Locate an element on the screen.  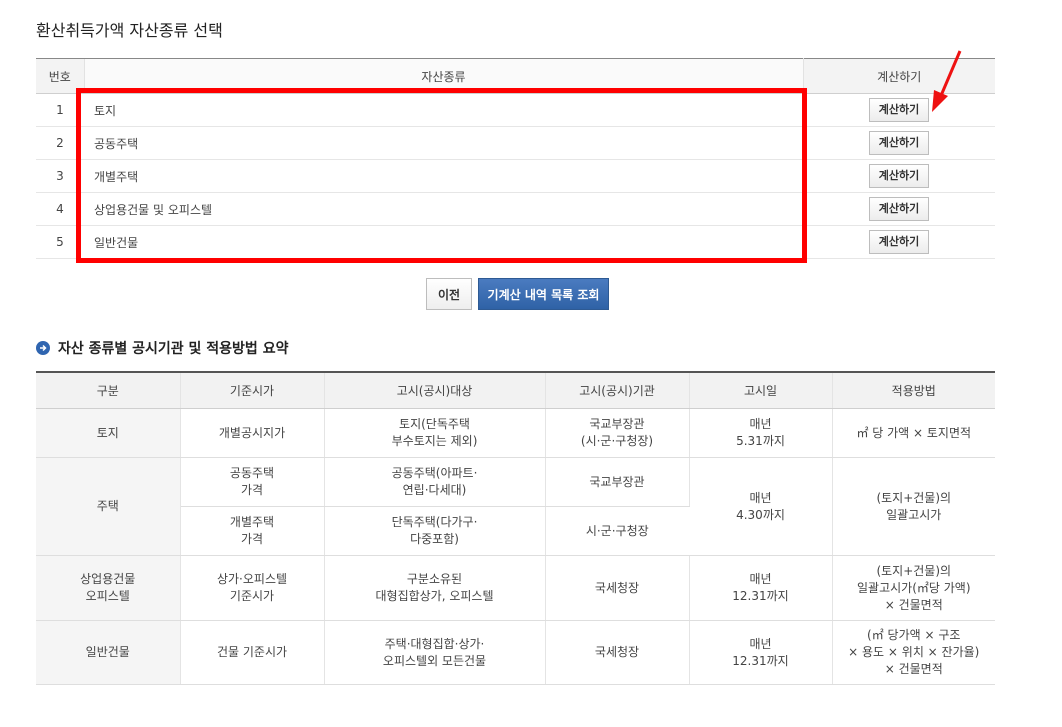
basis-cell: 건물 기준시가 is located at coordinates (252, 652).